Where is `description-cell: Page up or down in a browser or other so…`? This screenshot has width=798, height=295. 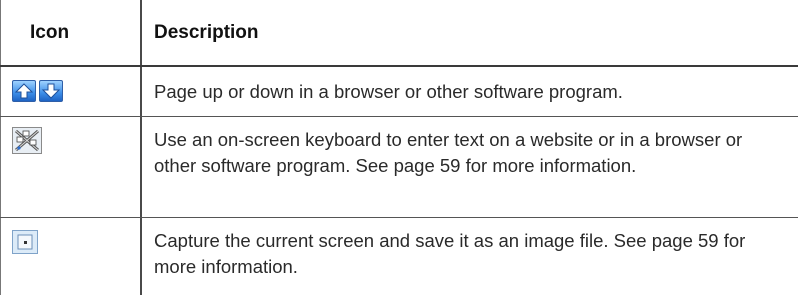
description-cell: Page up or down in a browser or other so… is located at coordinates (470, 91).